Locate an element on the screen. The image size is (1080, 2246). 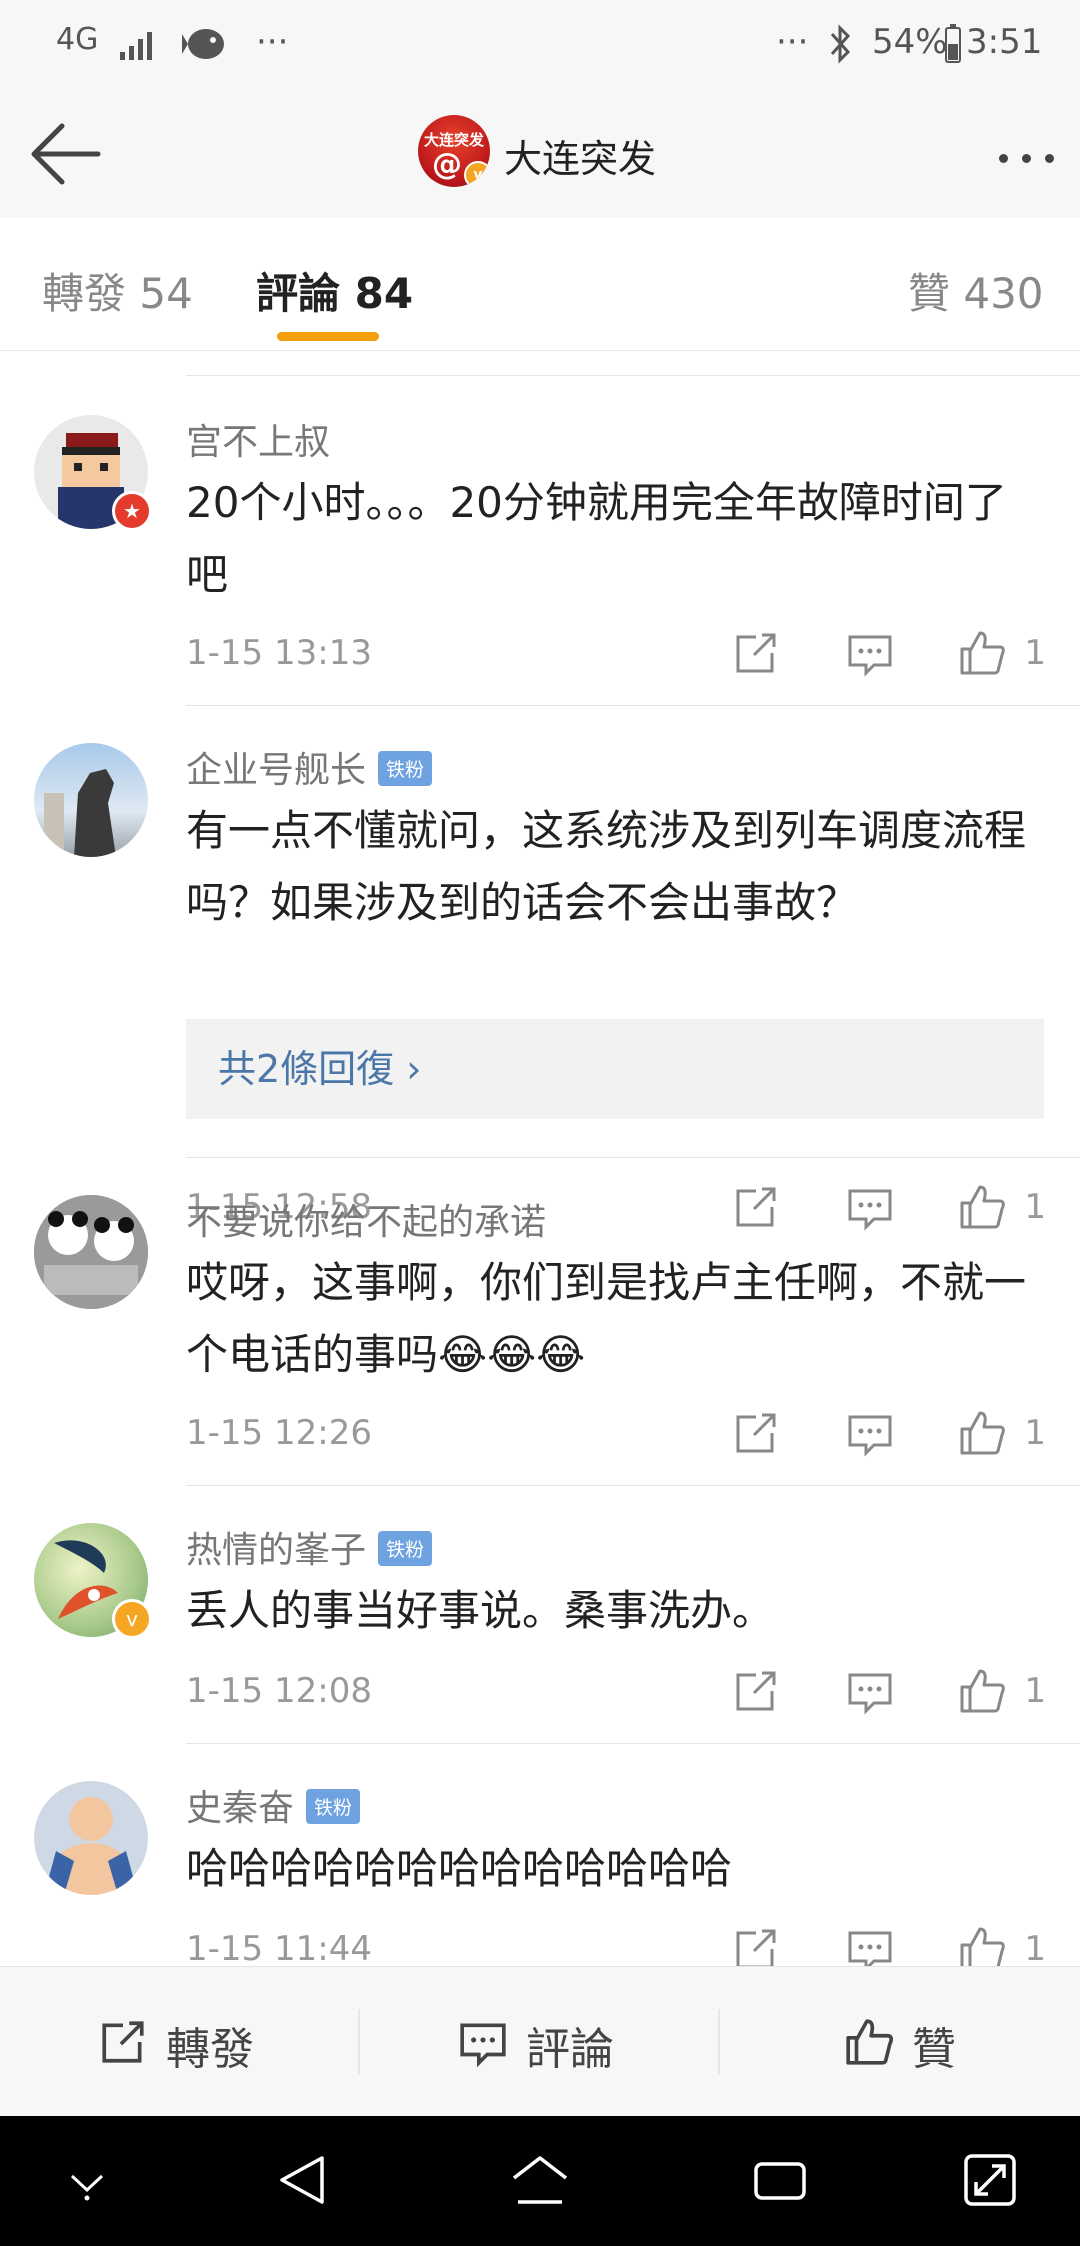
more-notifications: ··· is located at coordinates (272, 42).